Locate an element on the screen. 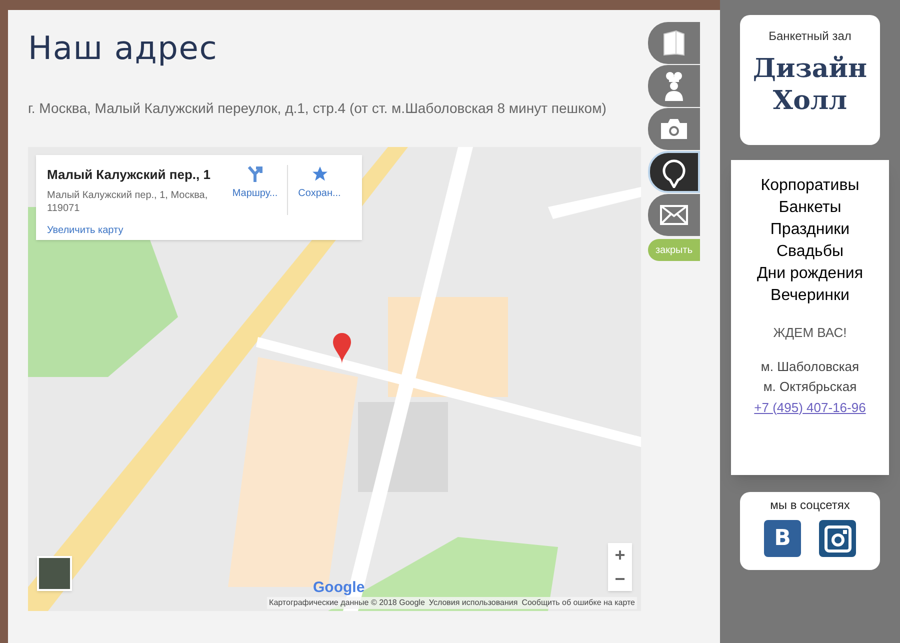 The image size is (900, 643). instagram-link is located at coordinates (837, 538).